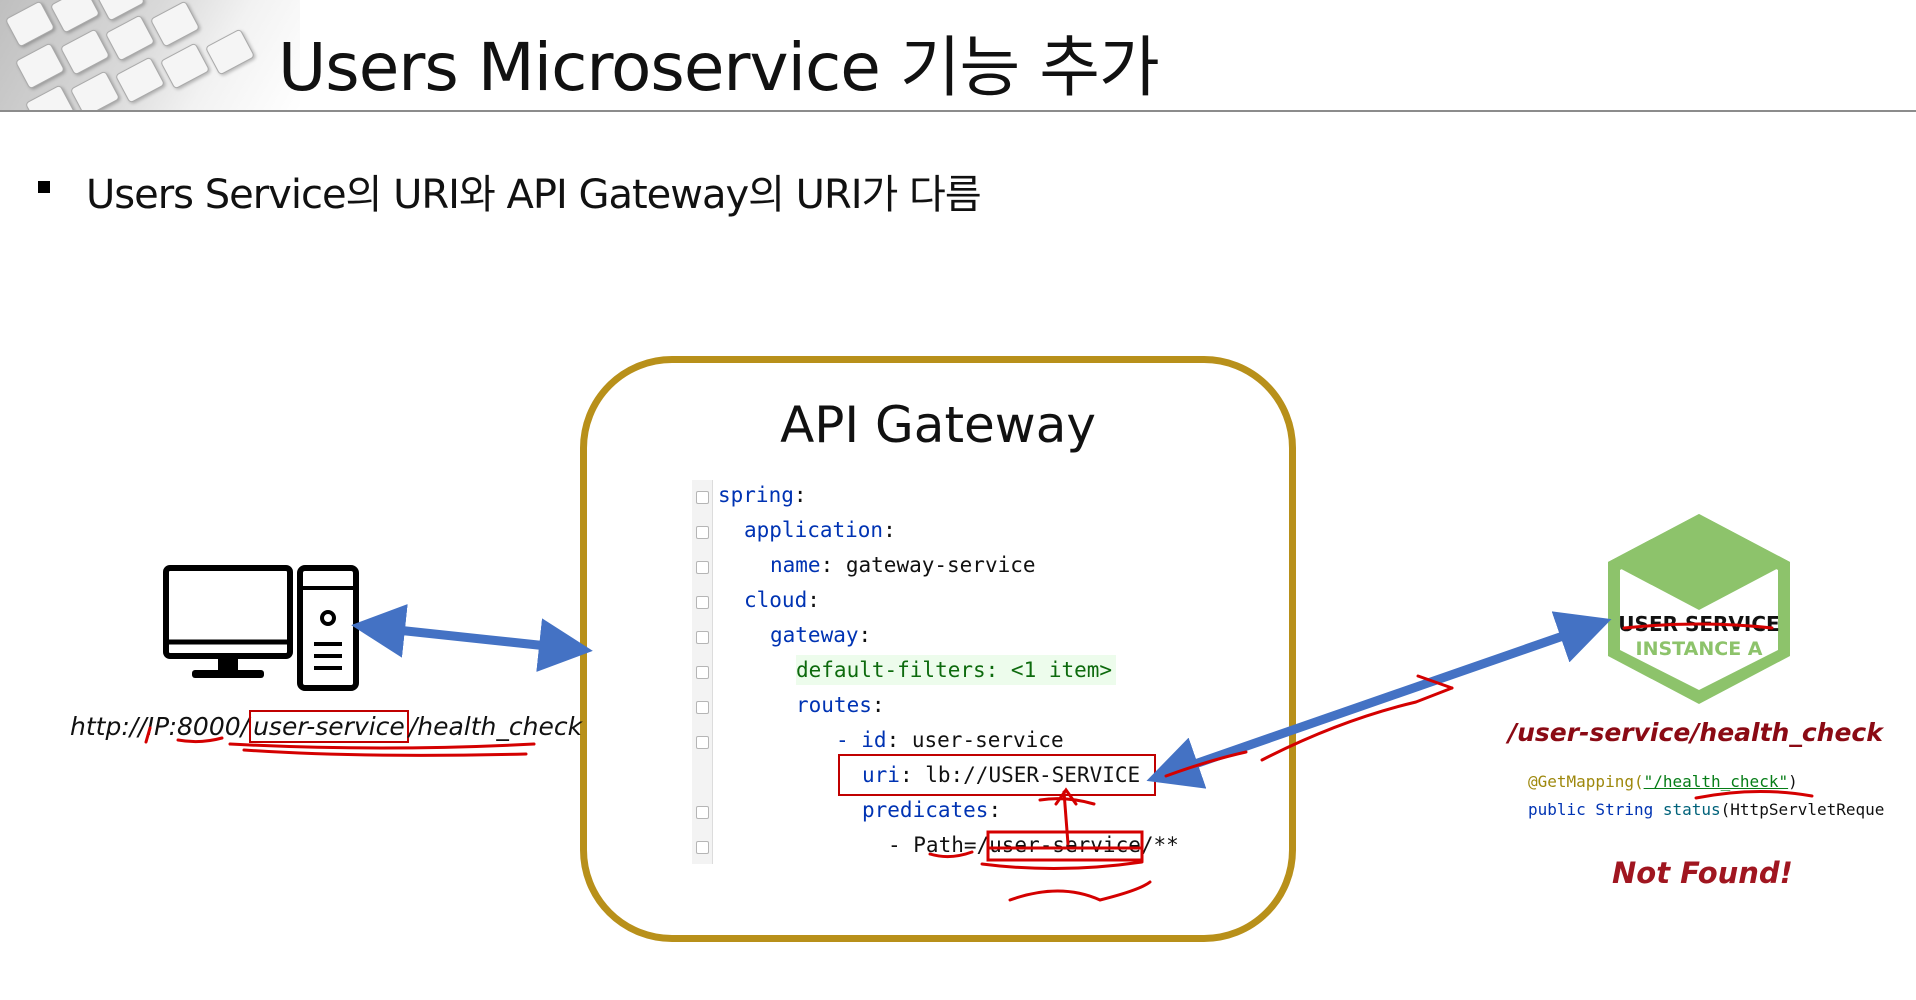 The image size is (1916, 1000). What do you see at coordinates (1379, 700) in the screenshot?
I see `gateway-service-arrow` at bounding box center [1379, 700].